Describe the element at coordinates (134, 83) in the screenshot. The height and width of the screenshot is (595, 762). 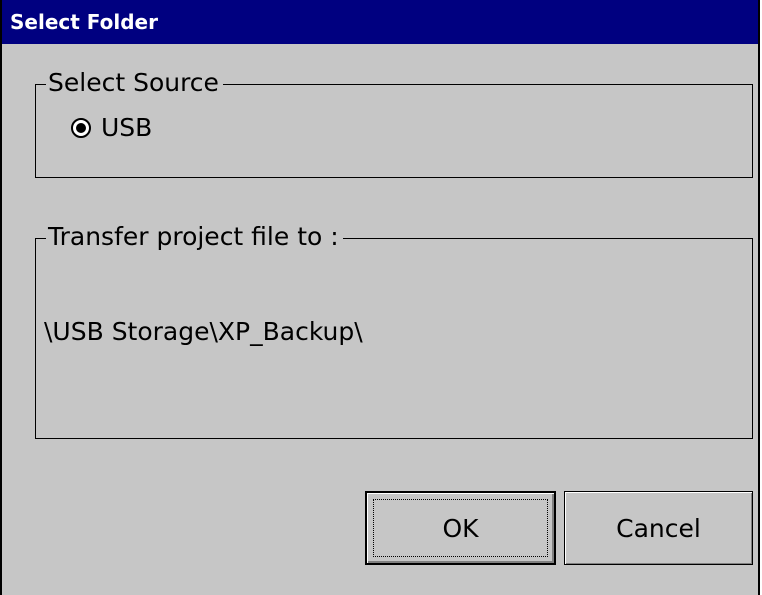
I see `select-source-legend: Select Source` at that location.